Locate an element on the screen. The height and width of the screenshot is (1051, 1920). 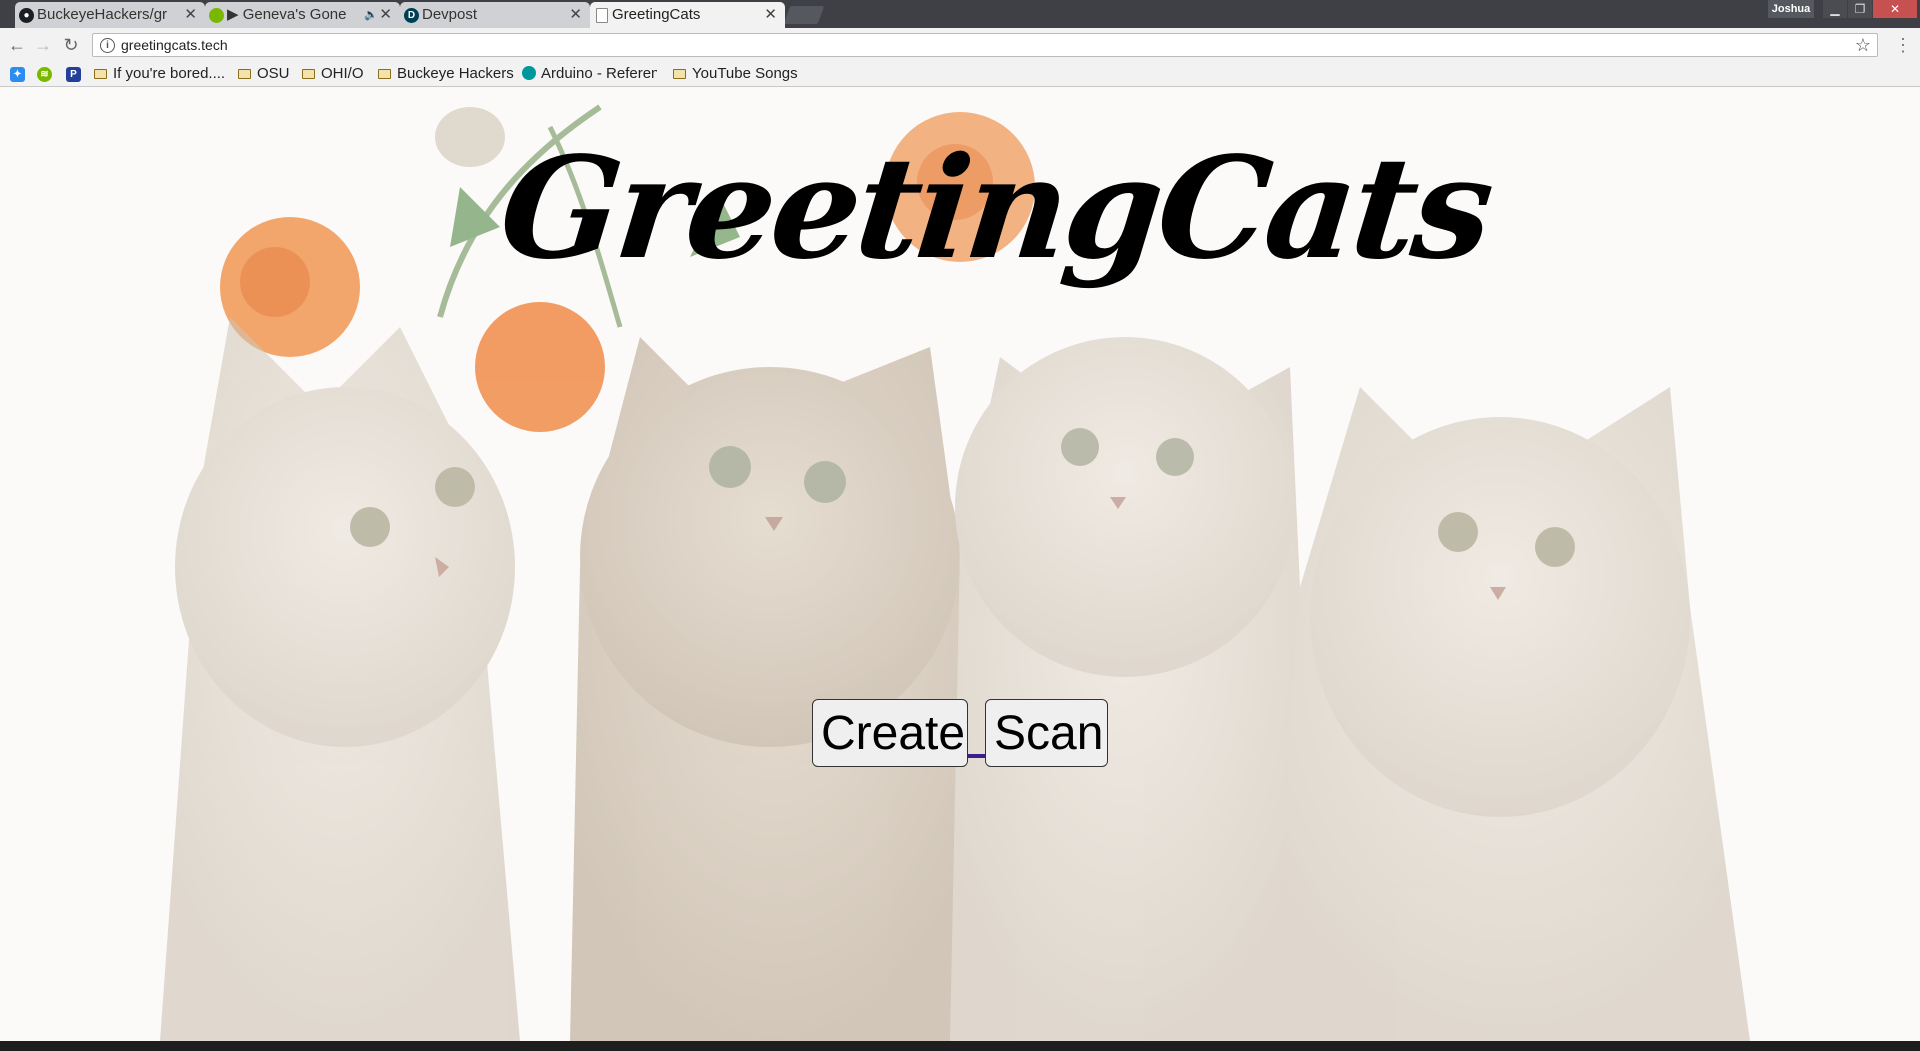
bookmark-youtube-songs: YouTube Songs is located at coordinates (735, 74).